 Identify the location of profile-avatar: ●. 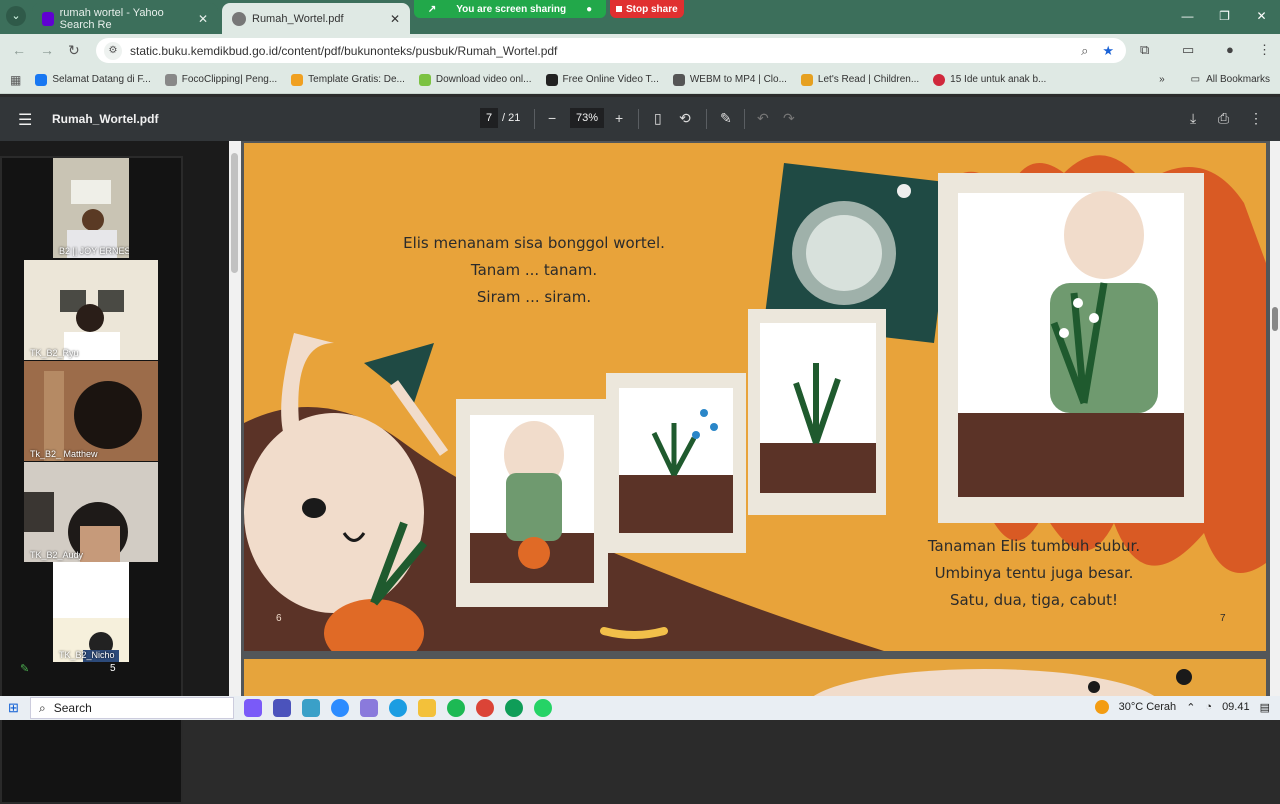
(1230, 49).